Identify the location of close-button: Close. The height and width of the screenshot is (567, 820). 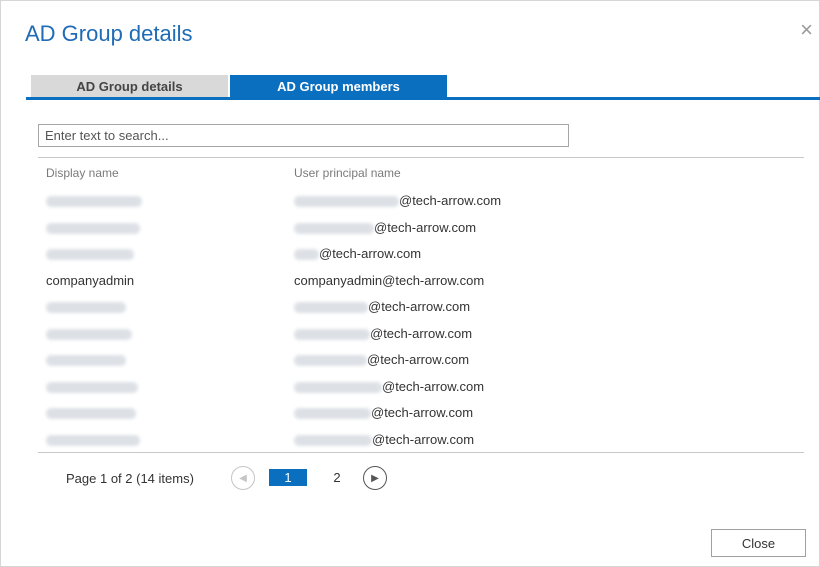
(758, 543).